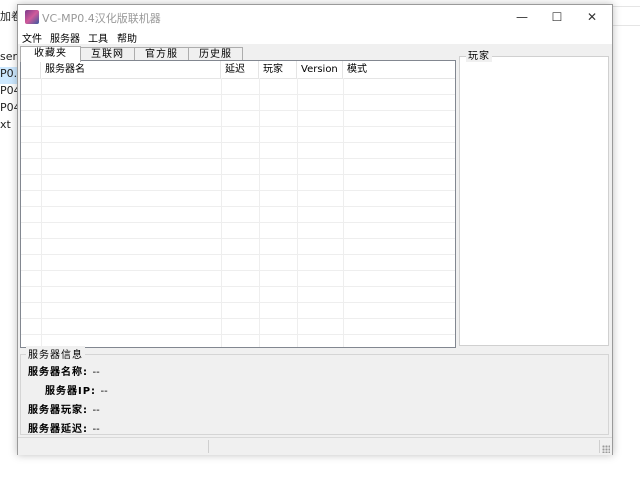 The height and width of the screenshot is (495, 640). I want to click on server-info-title: 服务器信息, so click(55, 353).